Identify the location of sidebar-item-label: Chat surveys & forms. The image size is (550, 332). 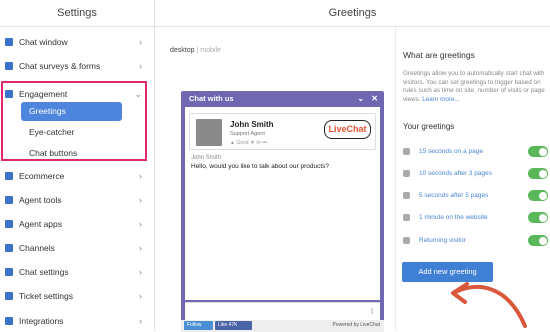
(60, 66).